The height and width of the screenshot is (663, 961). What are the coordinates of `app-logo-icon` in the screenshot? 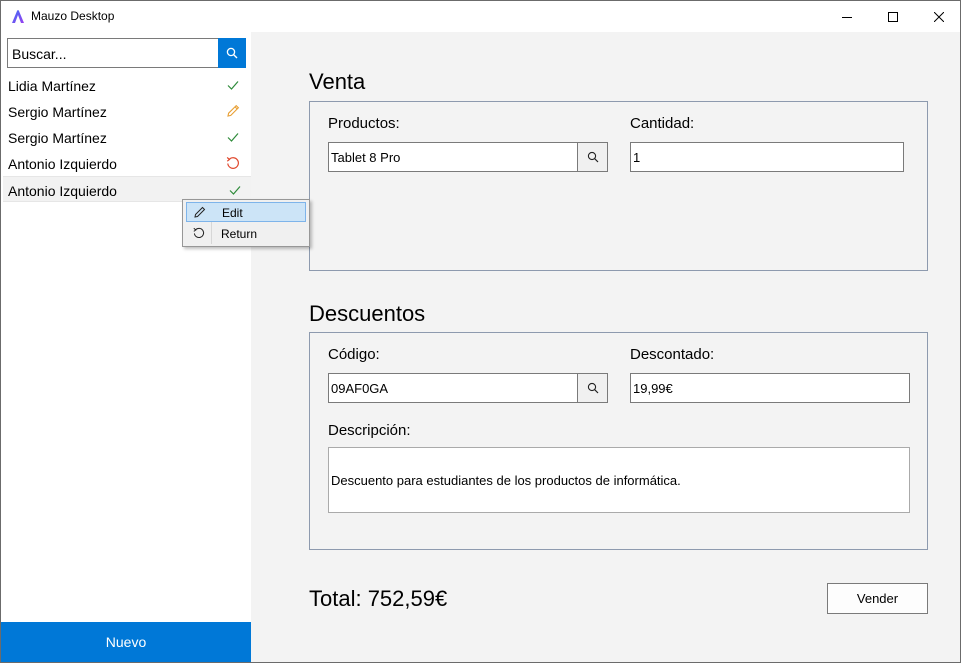 It's located at (18, 16).